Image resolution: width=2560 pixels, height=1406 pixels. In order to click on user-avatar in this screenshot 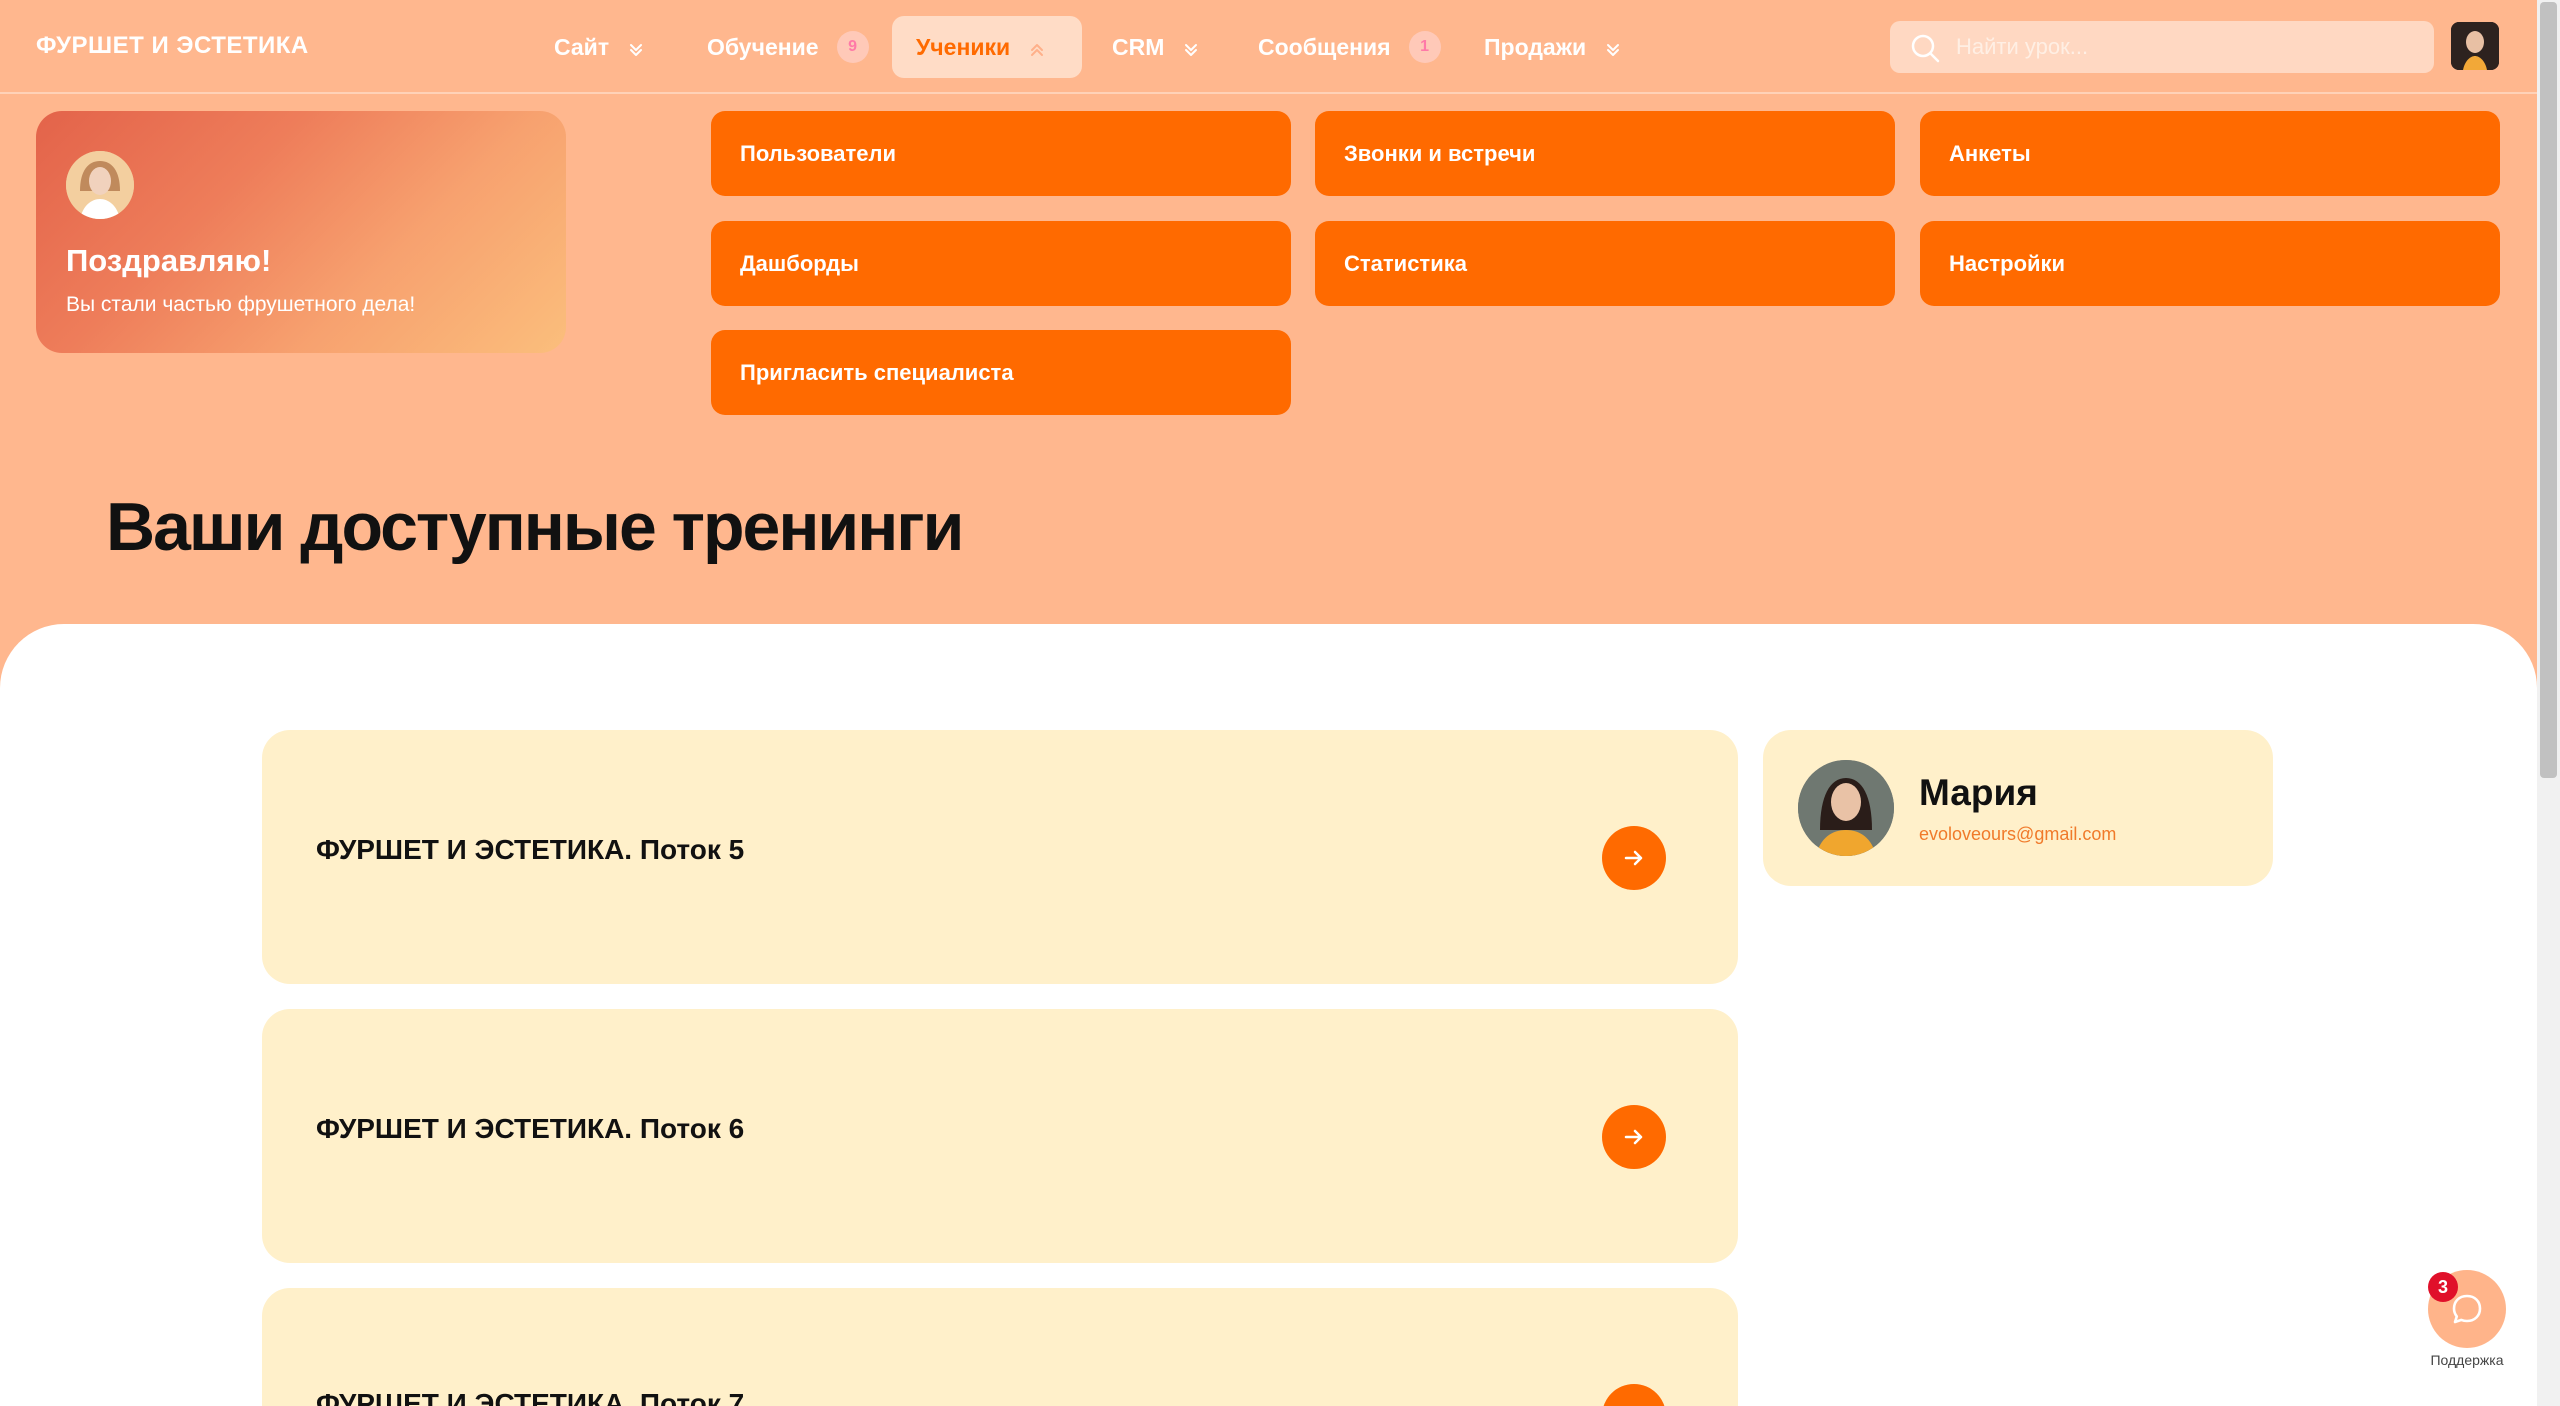, I will do `click(2475, 46)`.